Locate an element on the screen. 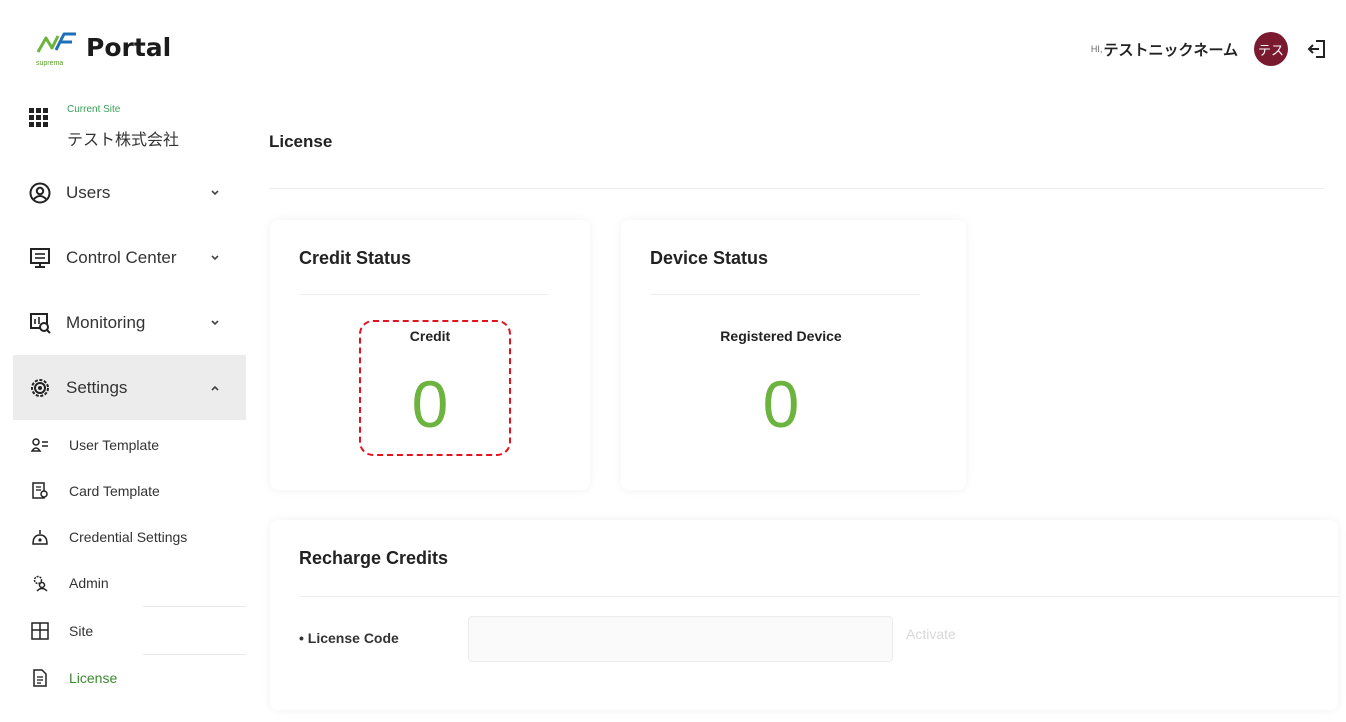 Image resolution: width=1346 pixels, height=722 pixels. sidebar-item-users: Users is located at coordinates (129, 192).